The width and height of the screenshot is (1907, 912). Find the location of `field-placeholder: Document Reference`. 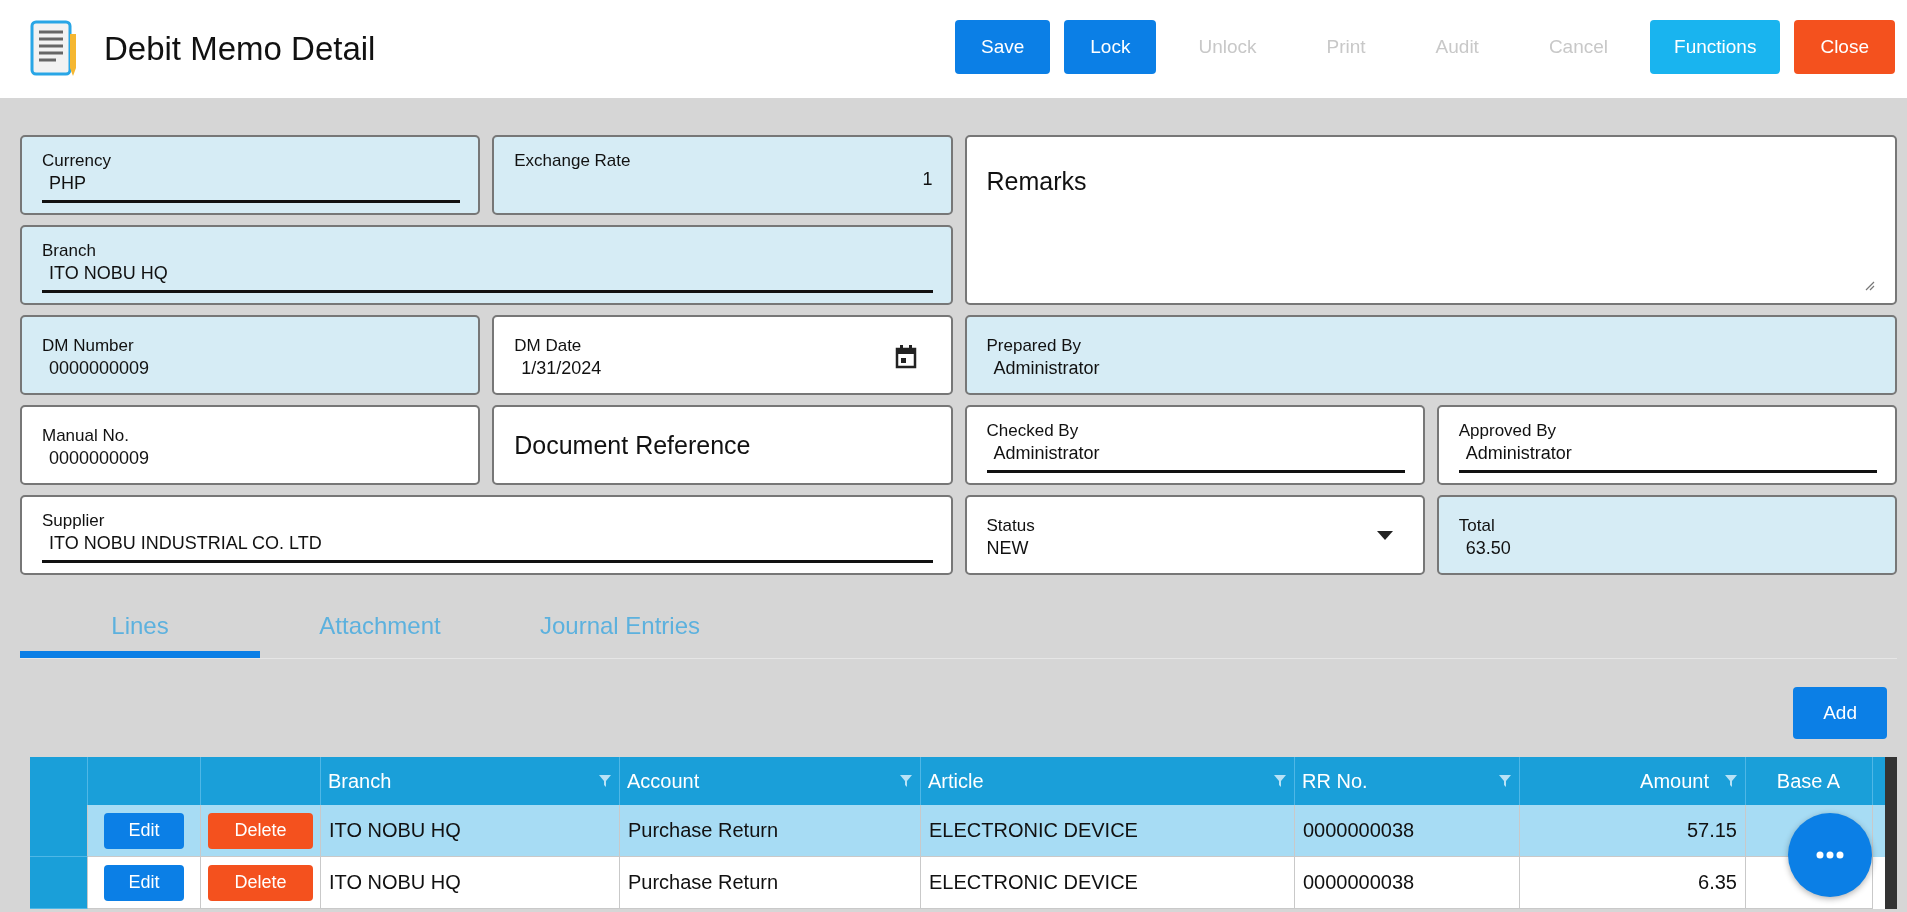

field-placeholder: Document Reference is located at coordinates (632, 445).